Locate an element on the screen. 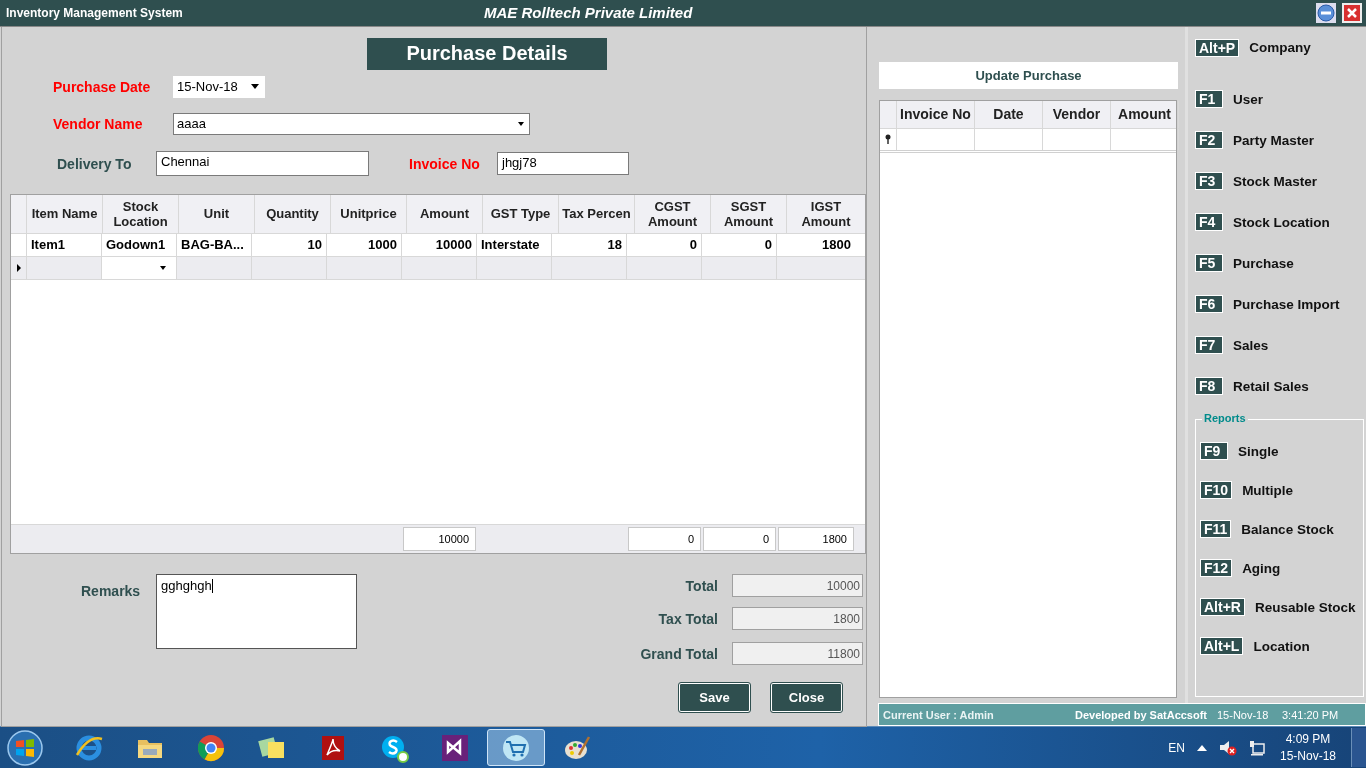 This screenshot has height=768, width=1366. new-row-icon is located at coordinates (888, 139).